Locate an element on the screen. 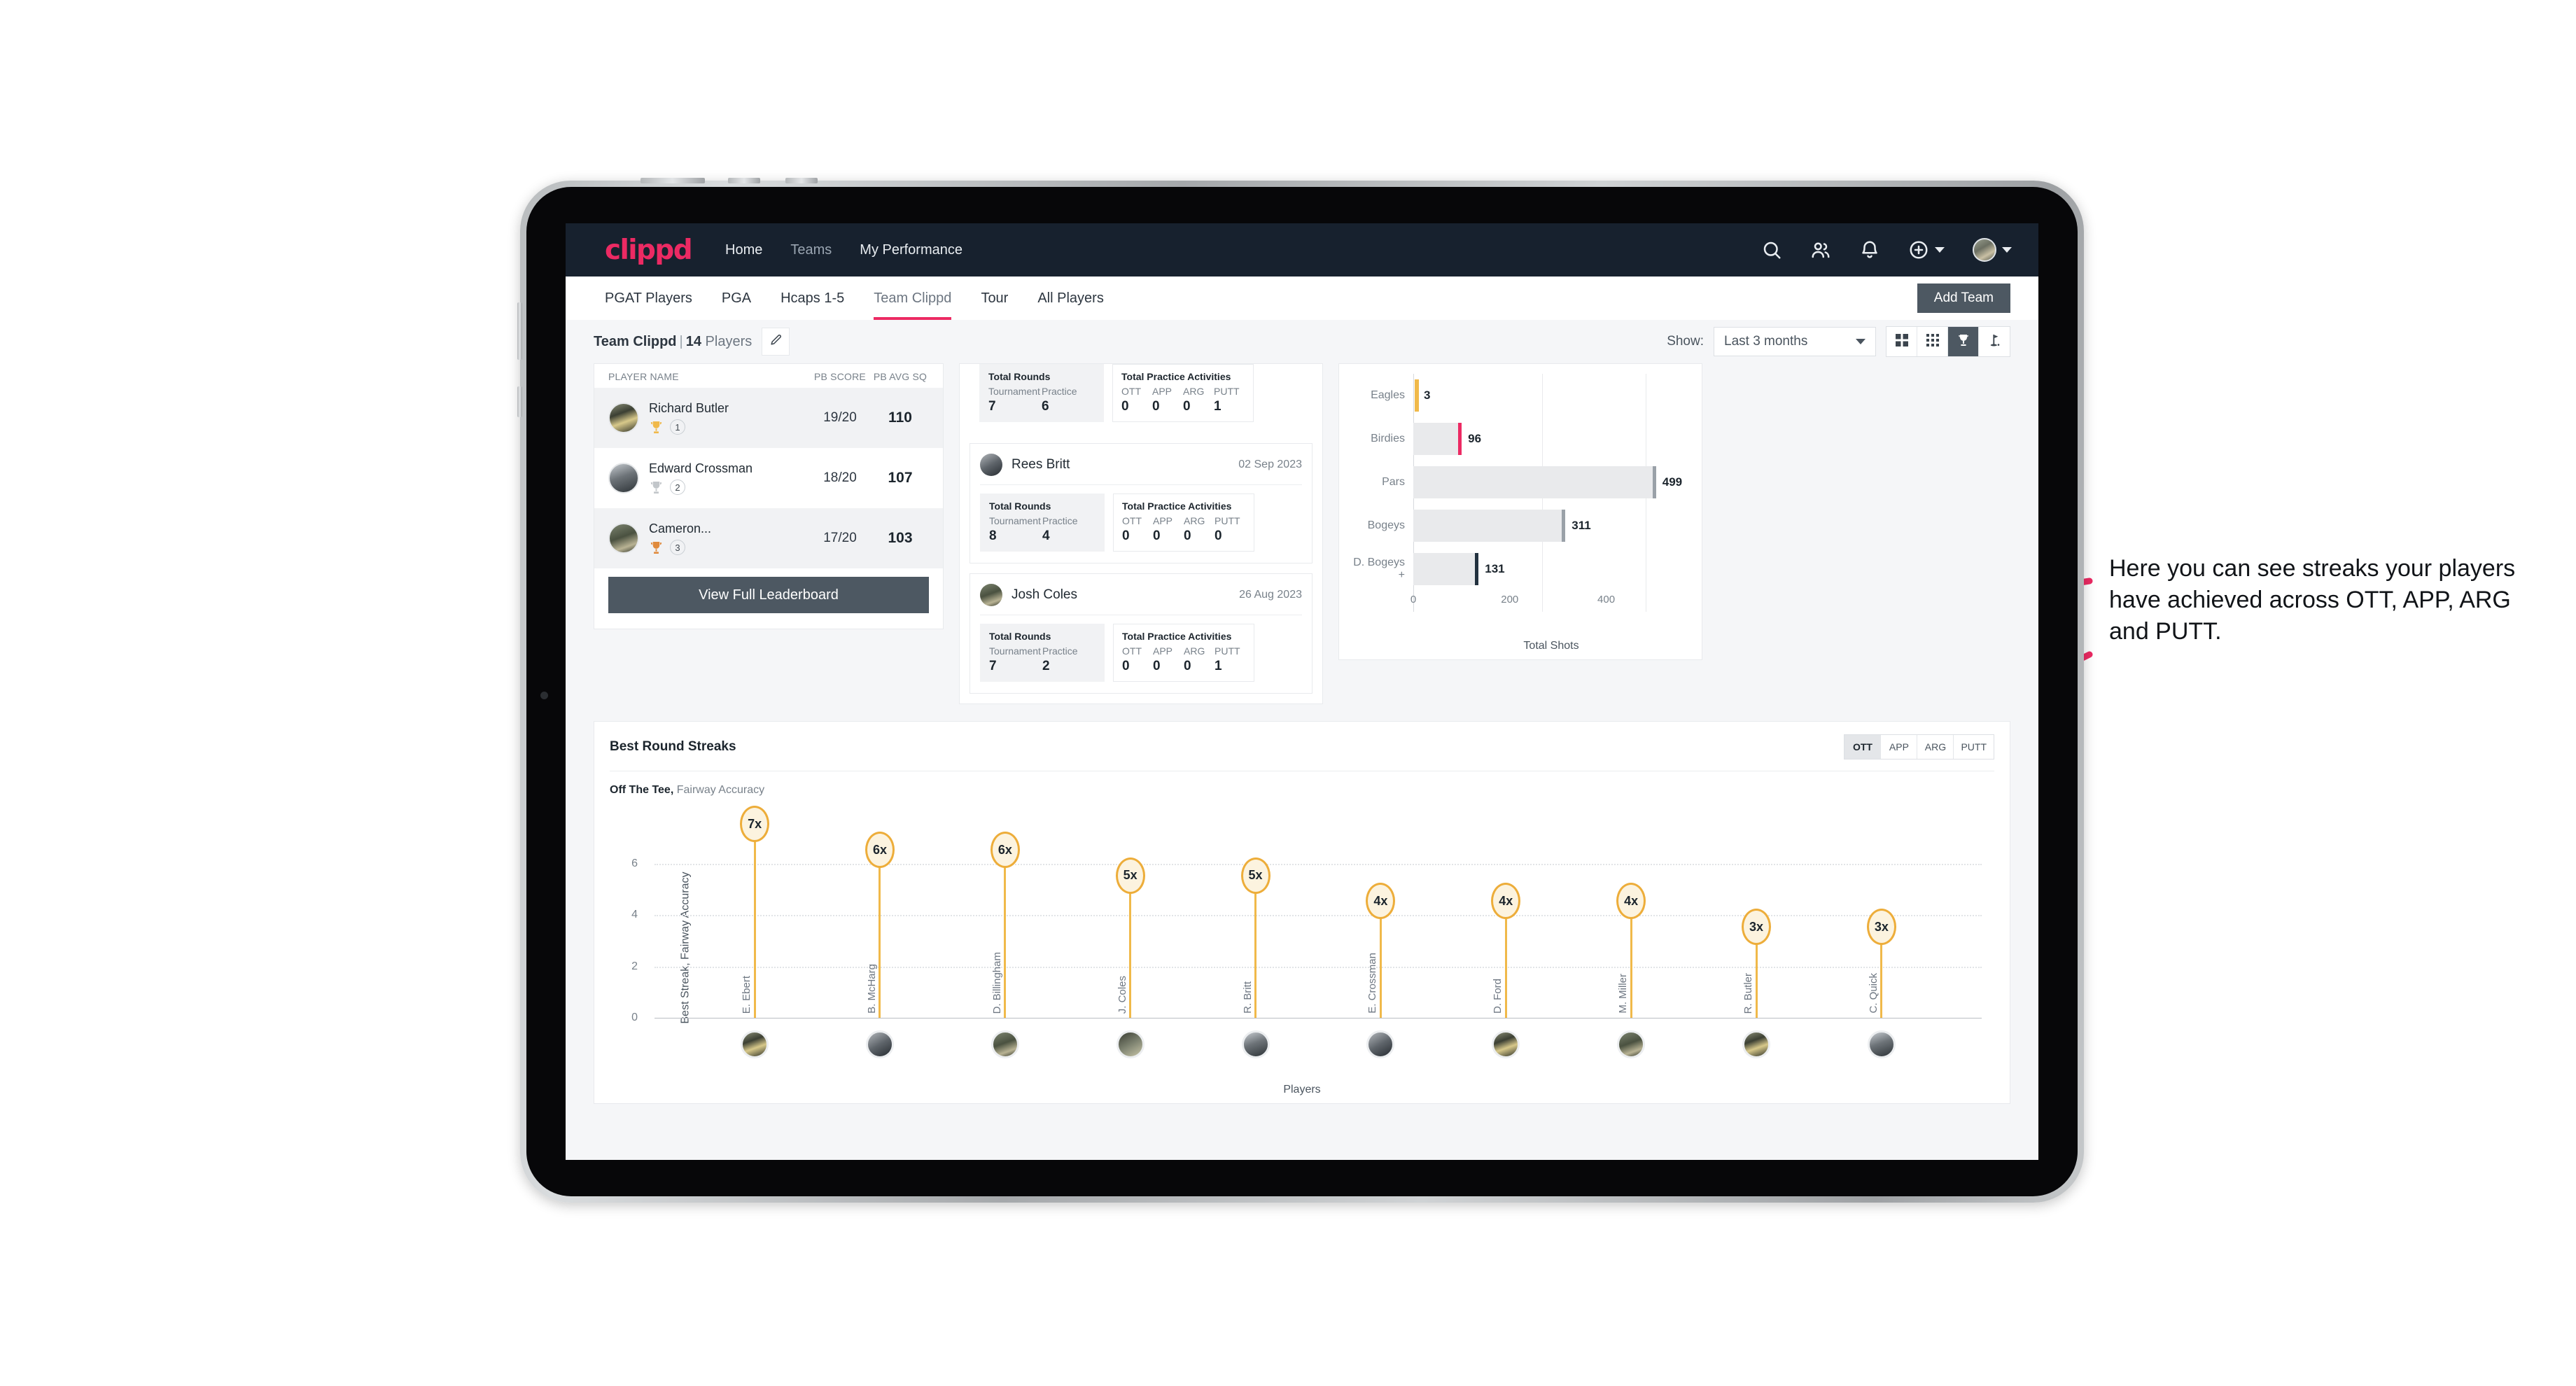 The width and height of the screenshot is (2576, 1386). tab-pgat-players: PGAT Players is located at coordinates (648, 298).